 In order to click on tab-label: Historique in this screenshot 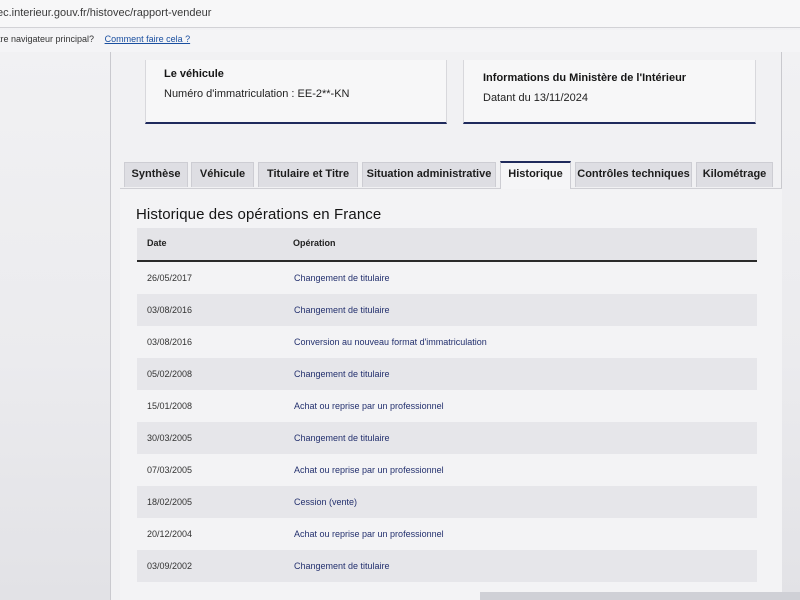, I will do `click(535, 174)`.